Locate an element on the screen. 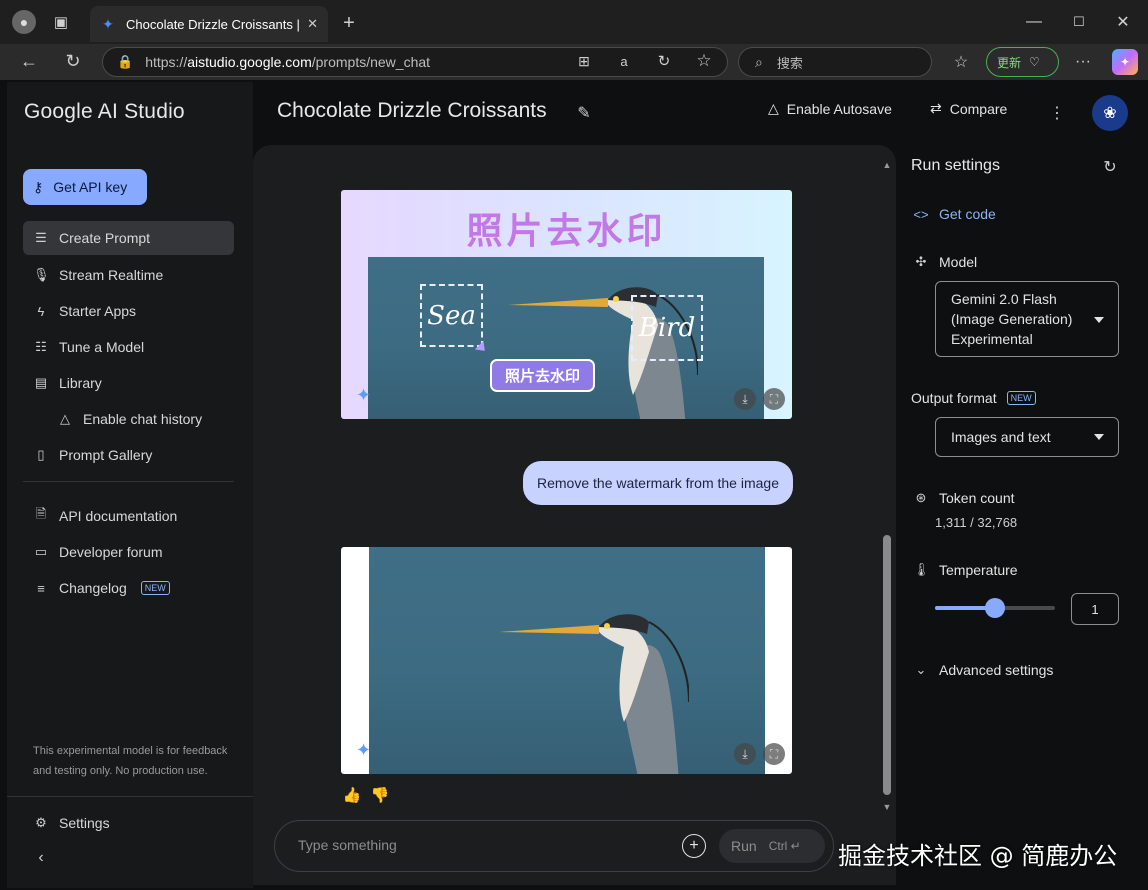 Image resolution: width=1148 pixels, height=890 pixels. sync-icon: ↻ is located at coordinates (664, 61).